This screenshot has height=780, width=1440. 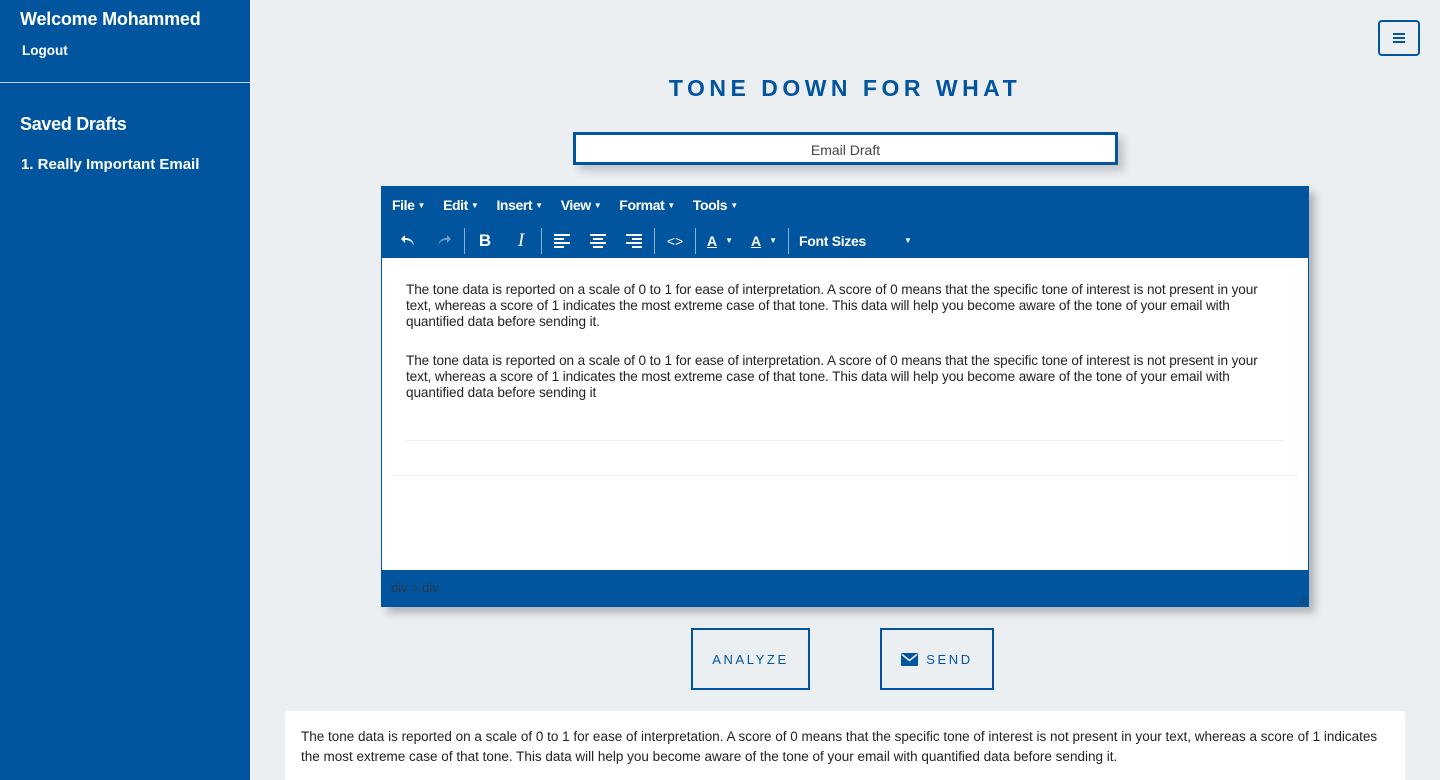 What do you see at coordinates (845, 205) in the screenshot?
I see `editor-menubar: File ▼ Edit ▼ Insert ▼ View ▼ Format ▼ Tools ▼` at bounding box center [845, 205].